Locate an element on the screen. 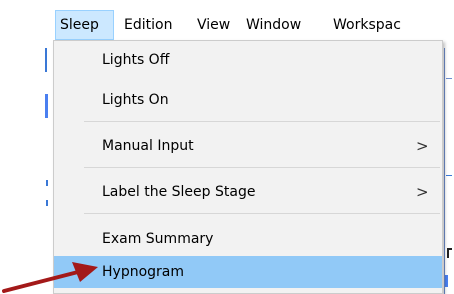 This screenshot has height=294, width=454. menu-item-label: Lights Off is located at coordinates (136, 60).